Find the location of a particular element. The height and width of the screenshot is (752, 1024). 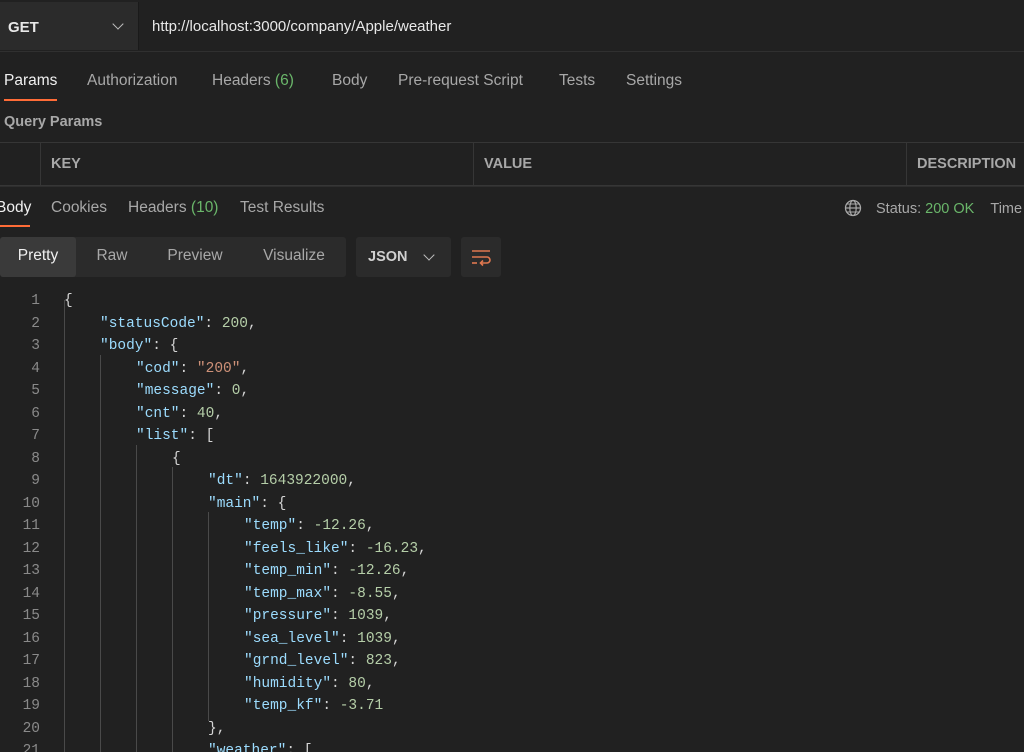

code-content: "list": [ is located at coordinates (175, 436).